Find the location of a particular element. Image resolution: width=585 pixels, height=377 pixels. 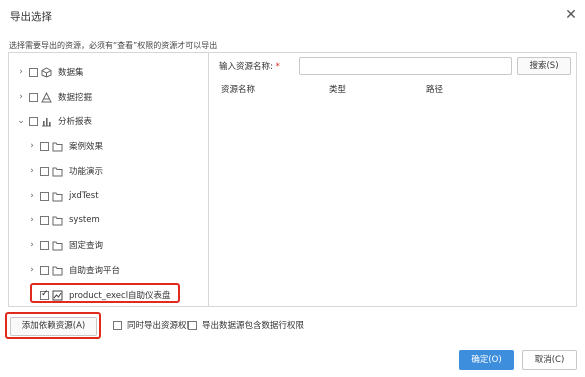

tree-node-folder: › 自助查询平台 is located at coordinates (74, 270).